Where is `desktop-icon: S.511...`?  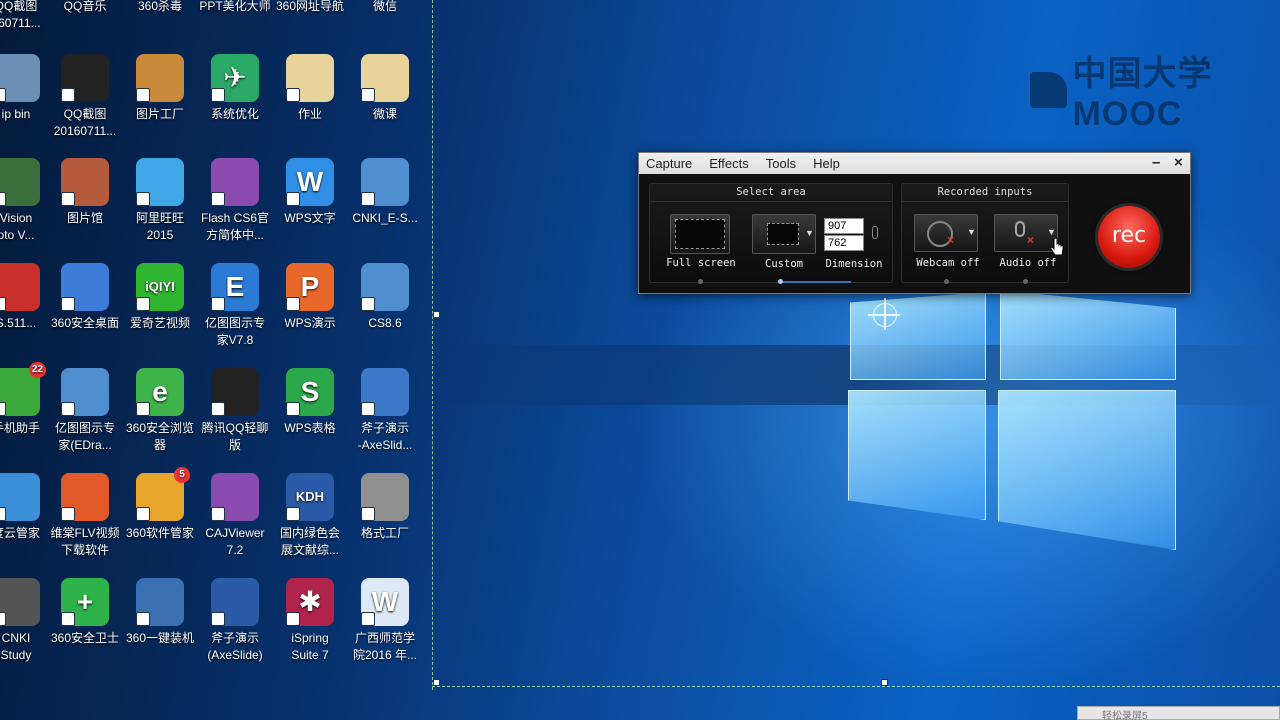 desktop-icon: S.511... is located at coordinates (27, 297).